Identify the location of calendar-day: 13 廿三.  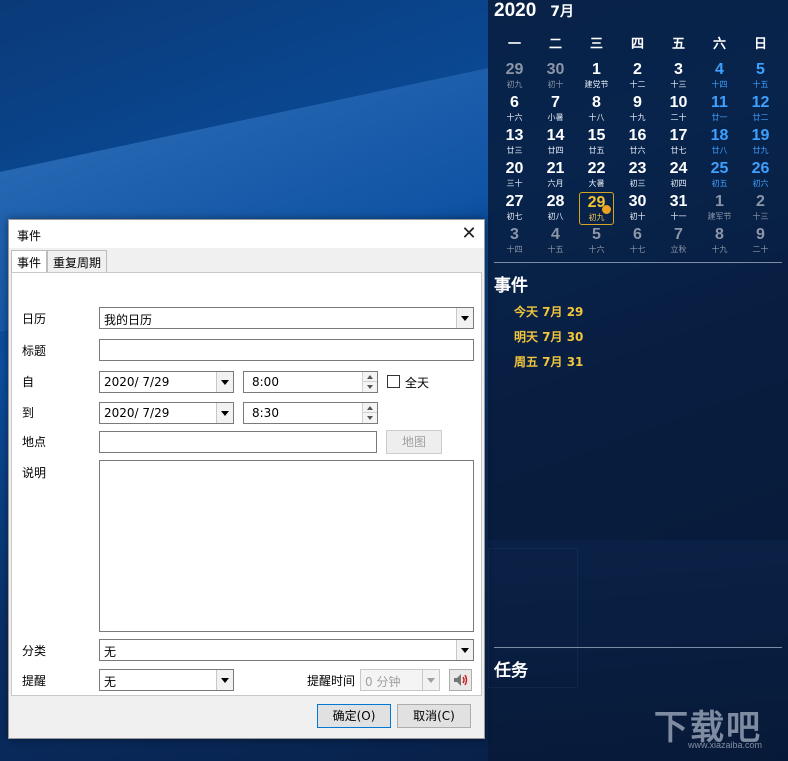
(514, 142).